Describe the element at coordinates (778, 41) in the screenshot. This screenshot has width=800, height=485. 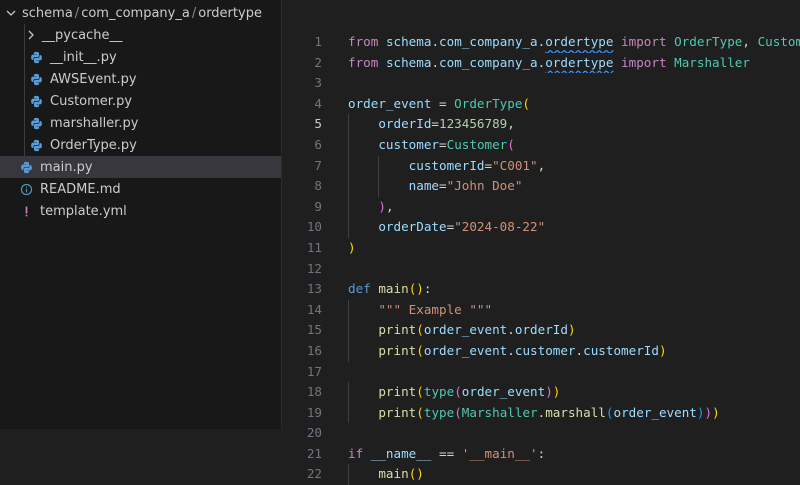
I see `code-token: Customer` at that location.